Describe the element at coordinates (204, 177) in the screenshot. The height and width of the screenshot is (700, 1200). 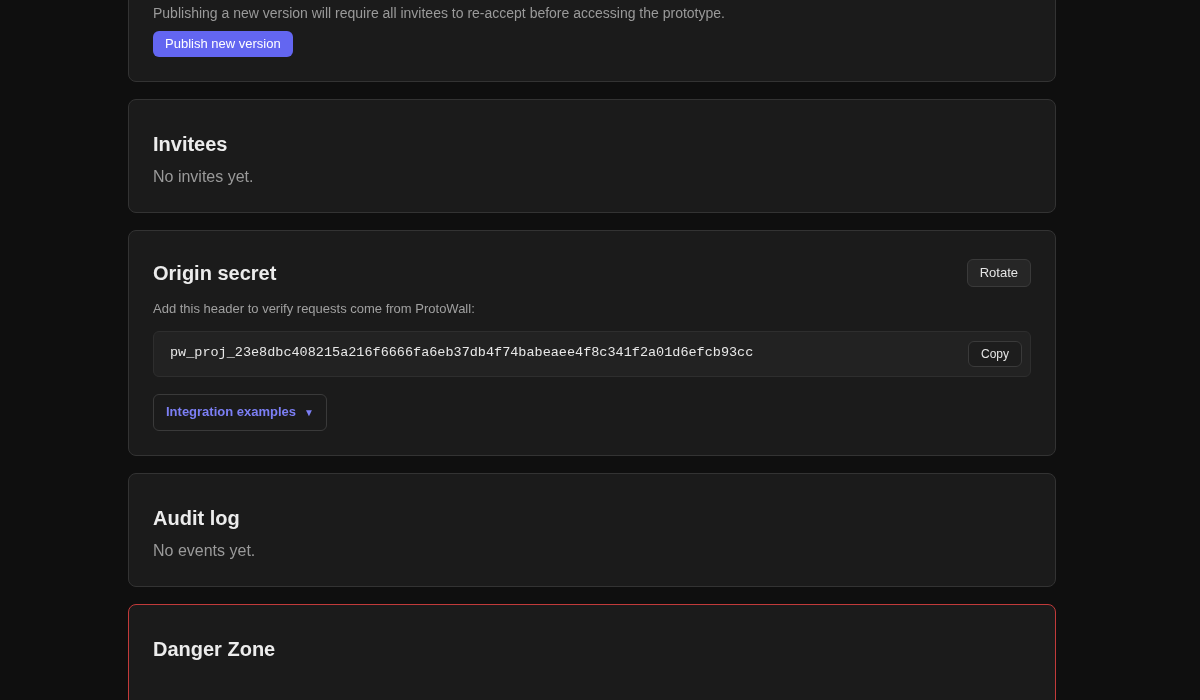
I see `empty-state-text: No invites yet.` at that location.